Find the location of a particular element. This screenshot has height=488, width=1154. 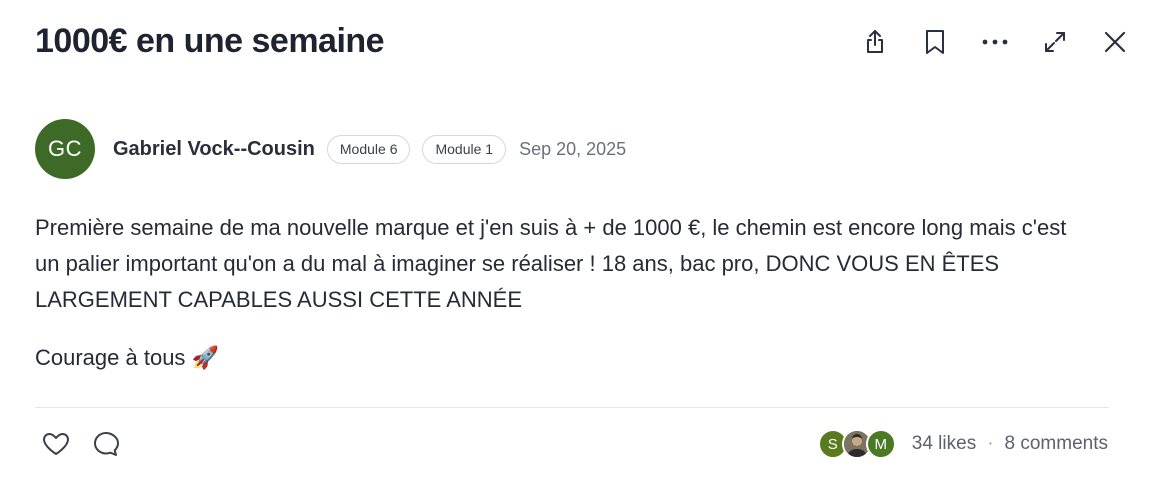

header-actions is located at coordinates (995, 42).